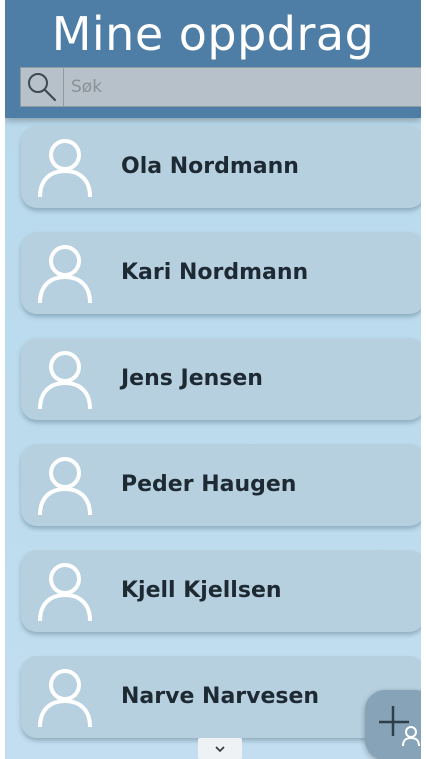 The image size is (426, 759). I want to click on list-item: Kjell Kjellsen, so click(221, 591).